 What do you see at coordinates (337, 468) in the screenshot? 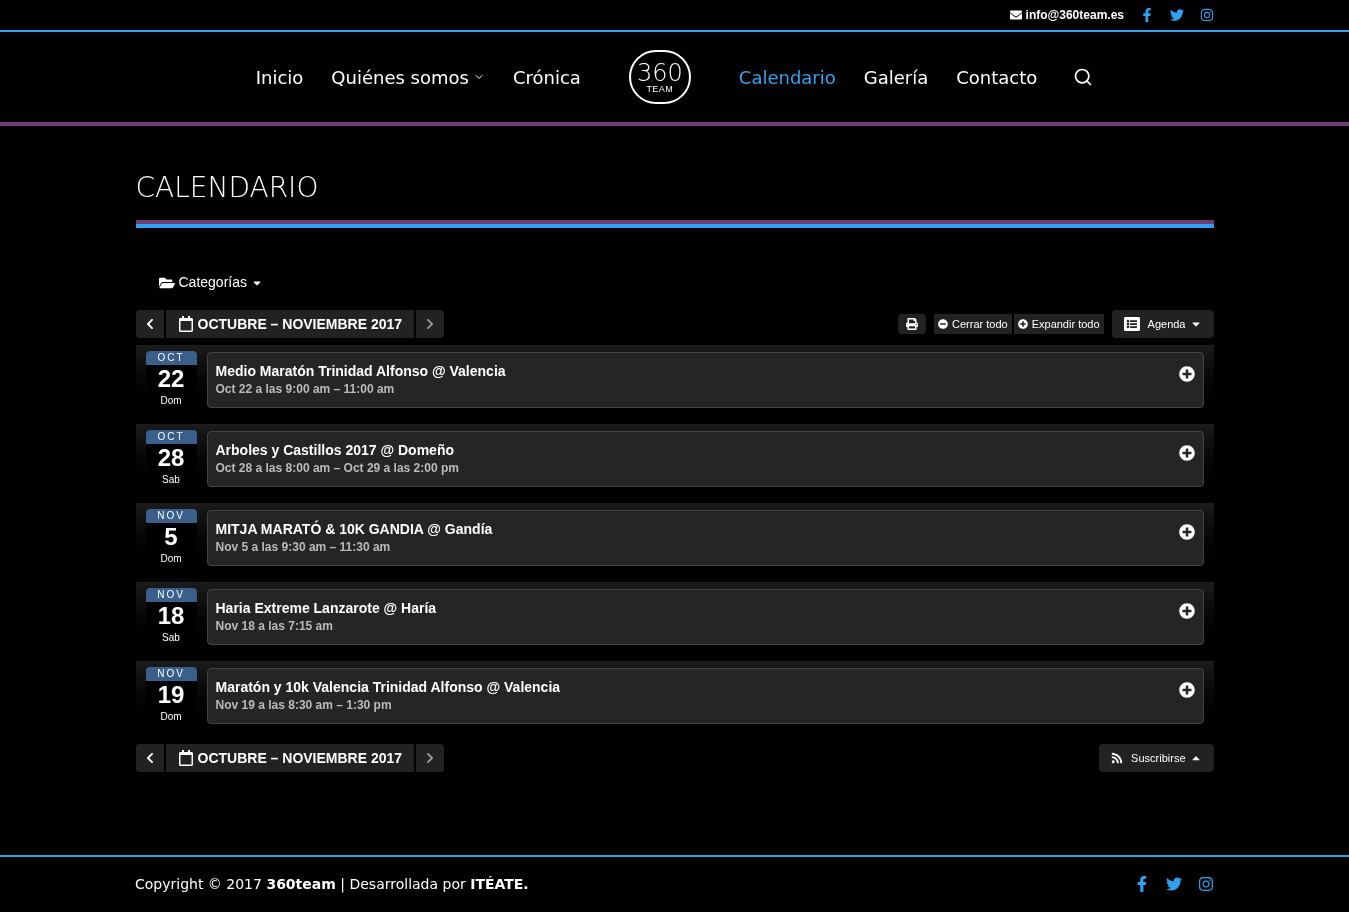
I see `event-time: Oct 28 a las 8:00 am – Oct 29 a las 2:00 pm` at bounding box center [337, 468].